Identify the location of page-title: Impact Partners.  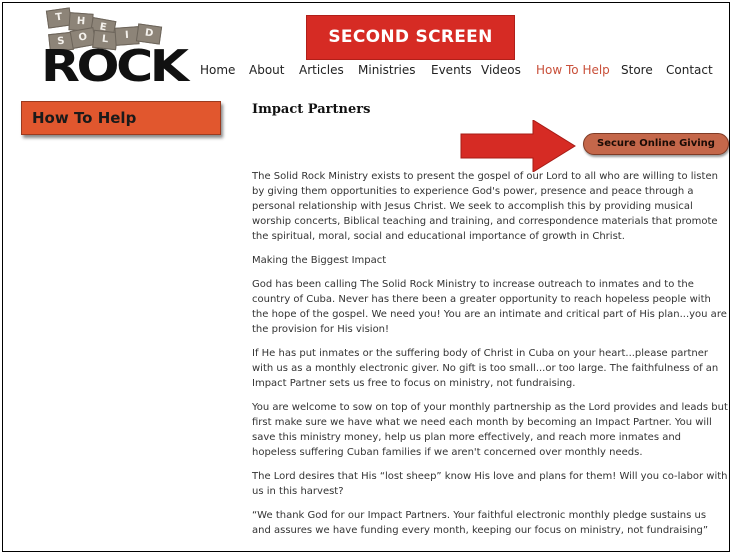
(311, 109).